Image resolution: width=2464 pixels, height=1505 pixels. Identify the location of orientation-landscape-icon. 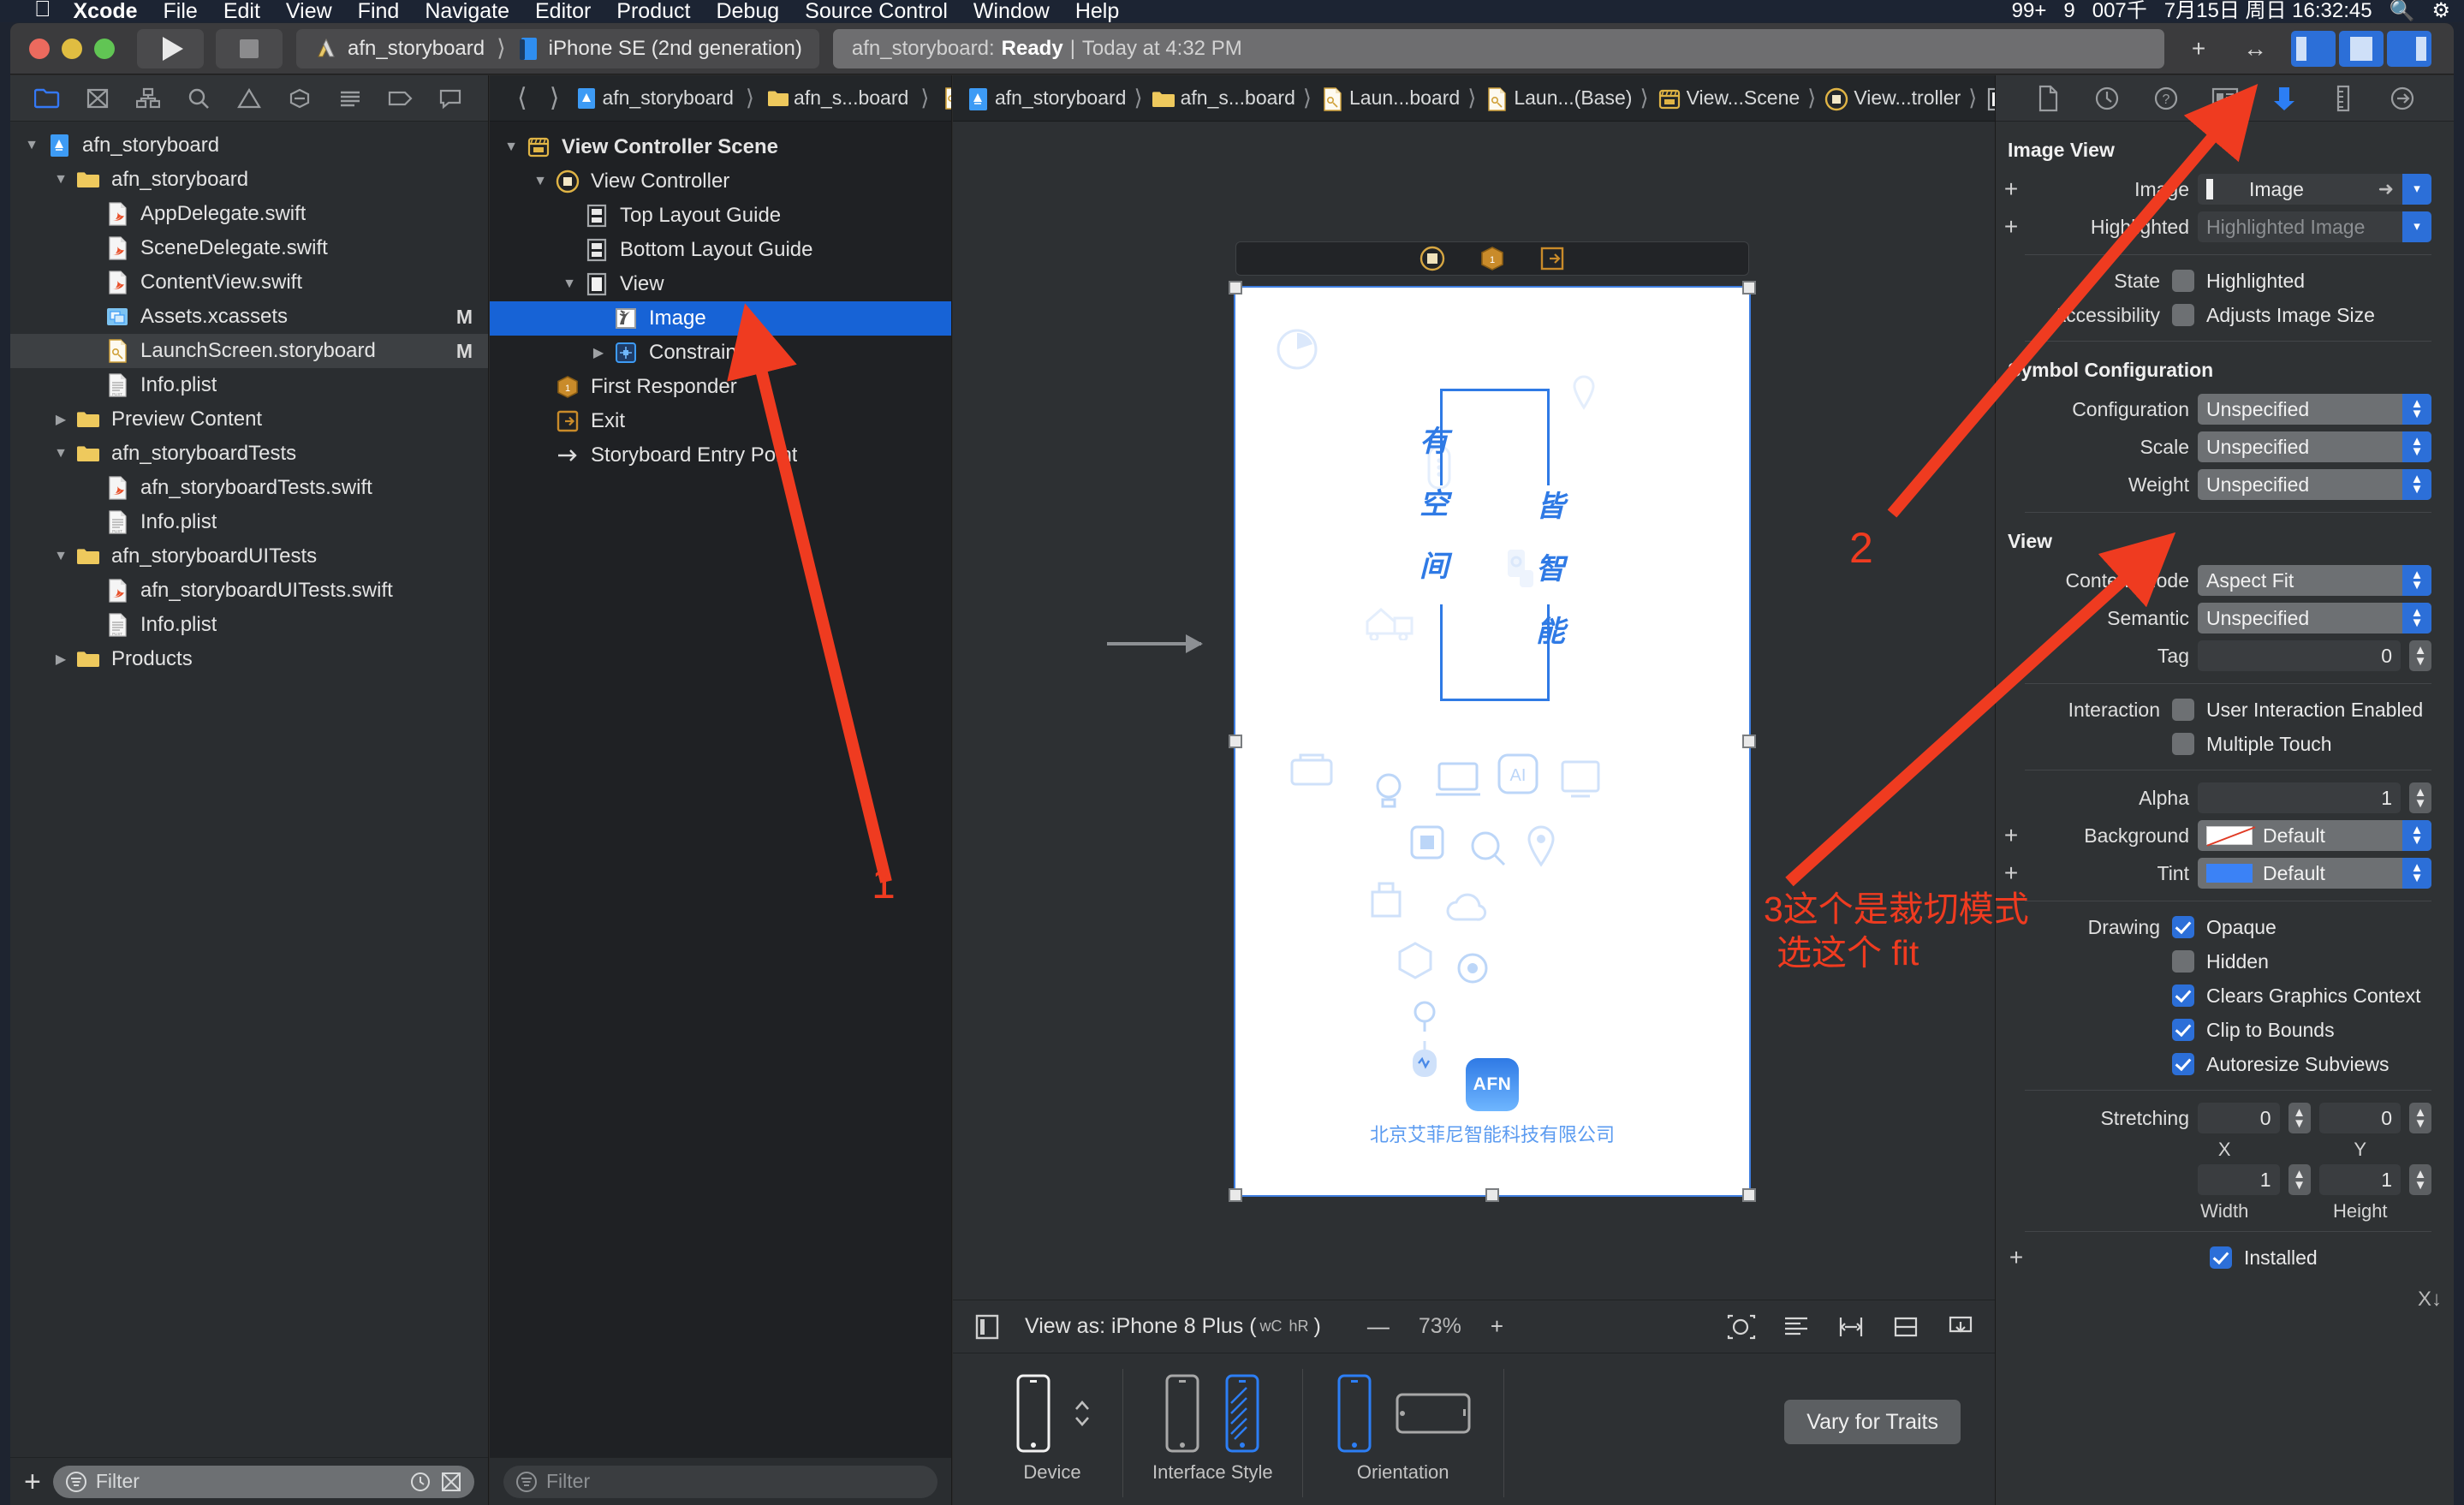
(1433, 1413).